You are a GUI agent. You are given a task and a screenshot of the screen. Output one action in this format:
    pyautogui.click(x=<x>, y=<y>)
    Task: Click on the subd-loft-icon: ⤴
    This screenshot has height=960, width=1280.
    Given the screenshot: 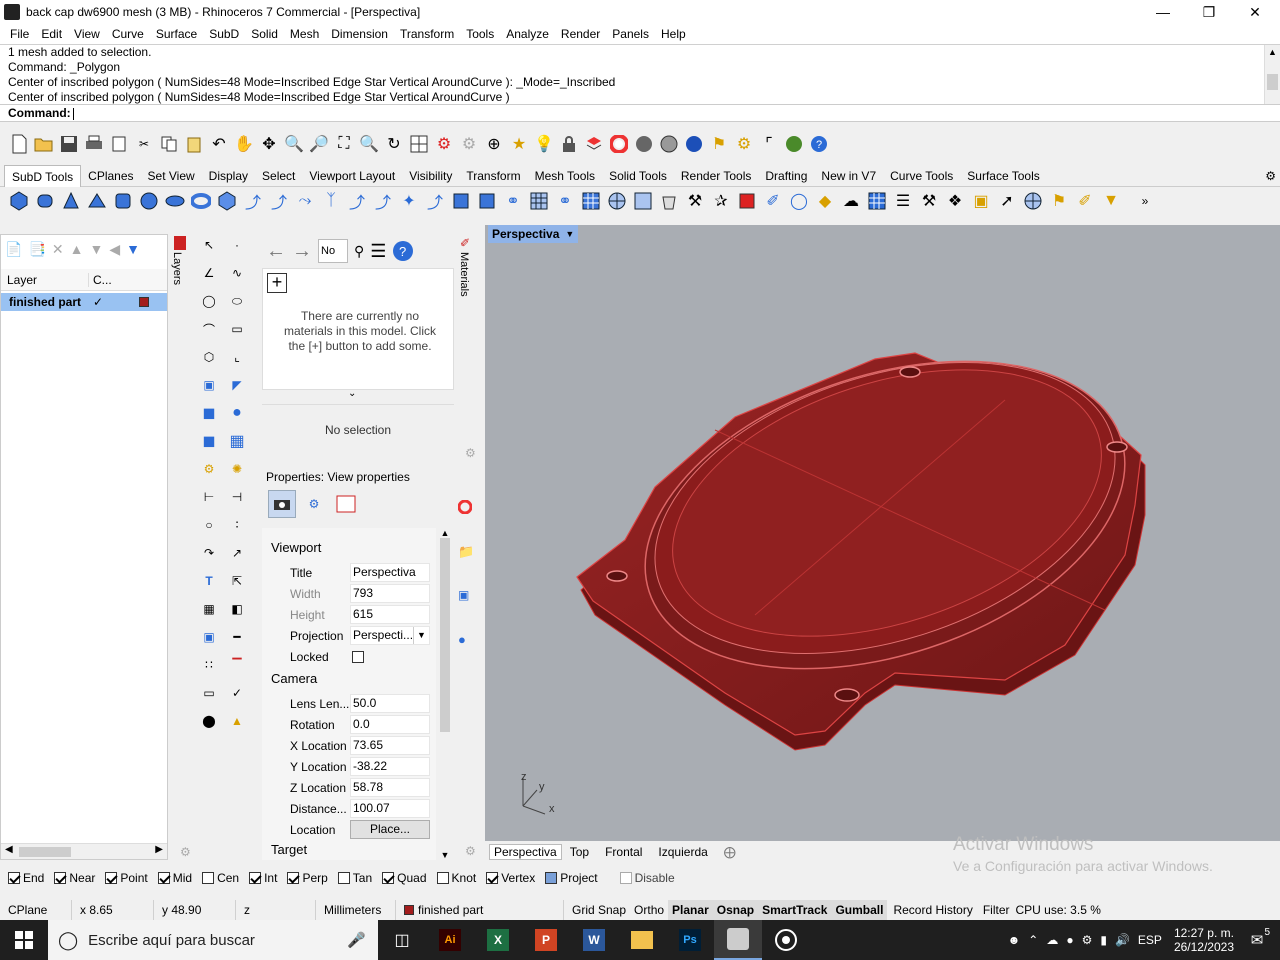 What is the action you would take?
    pyautogui.click(x=253, y=201)
    